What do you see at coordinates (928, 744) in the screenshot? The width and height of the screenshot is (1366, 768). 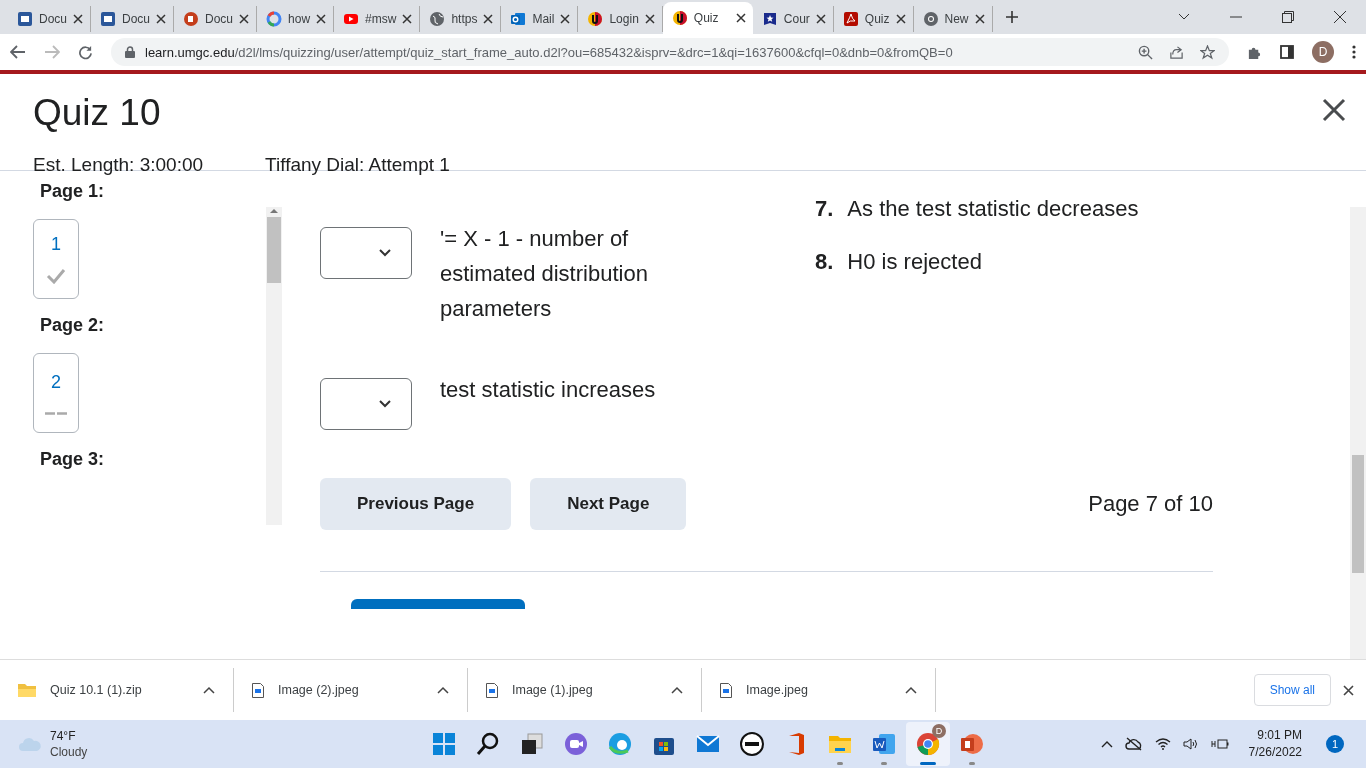 I see `taskbar-button: D` at bounding box center [928, 744].